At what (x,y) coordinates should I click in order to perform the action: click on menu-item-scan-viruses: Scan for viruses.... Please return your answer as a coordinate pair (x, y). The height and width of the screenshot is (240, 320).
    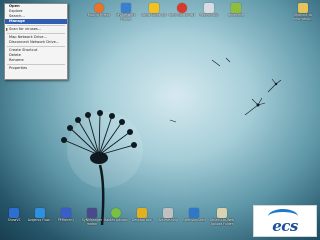
    Looking at the image, I should click on (36, 29).